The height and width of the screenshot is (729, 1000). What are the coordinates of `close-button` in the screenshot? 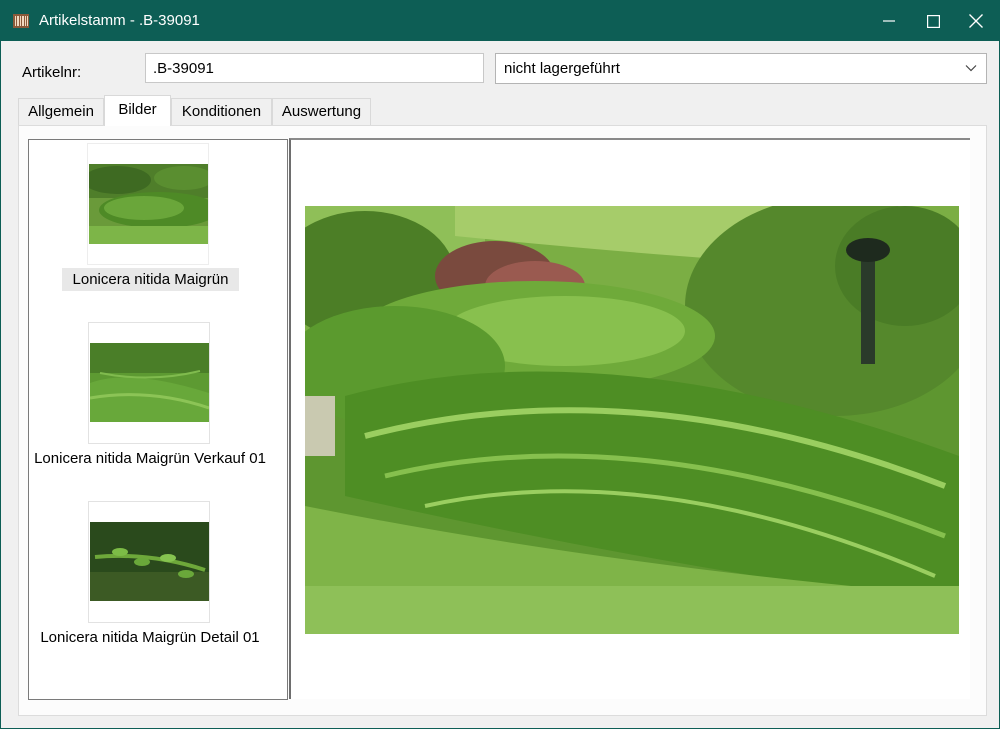 It's located at (976, 21).